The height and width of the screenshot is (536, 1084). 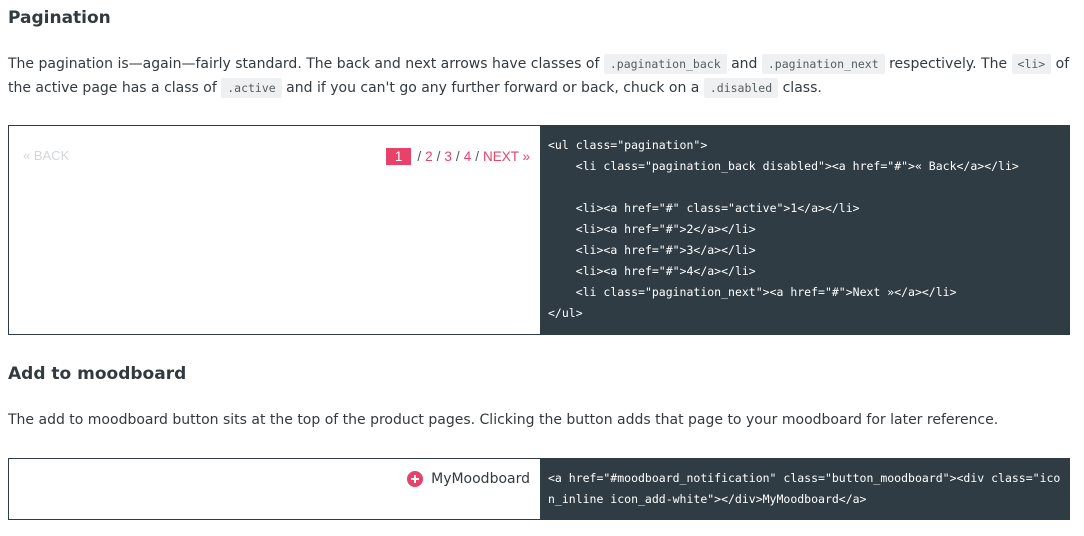 What do you see at coordinates (741, 88) in the screenshot?
I see `inline-code: .disabled` at bounding box center [741, 88].